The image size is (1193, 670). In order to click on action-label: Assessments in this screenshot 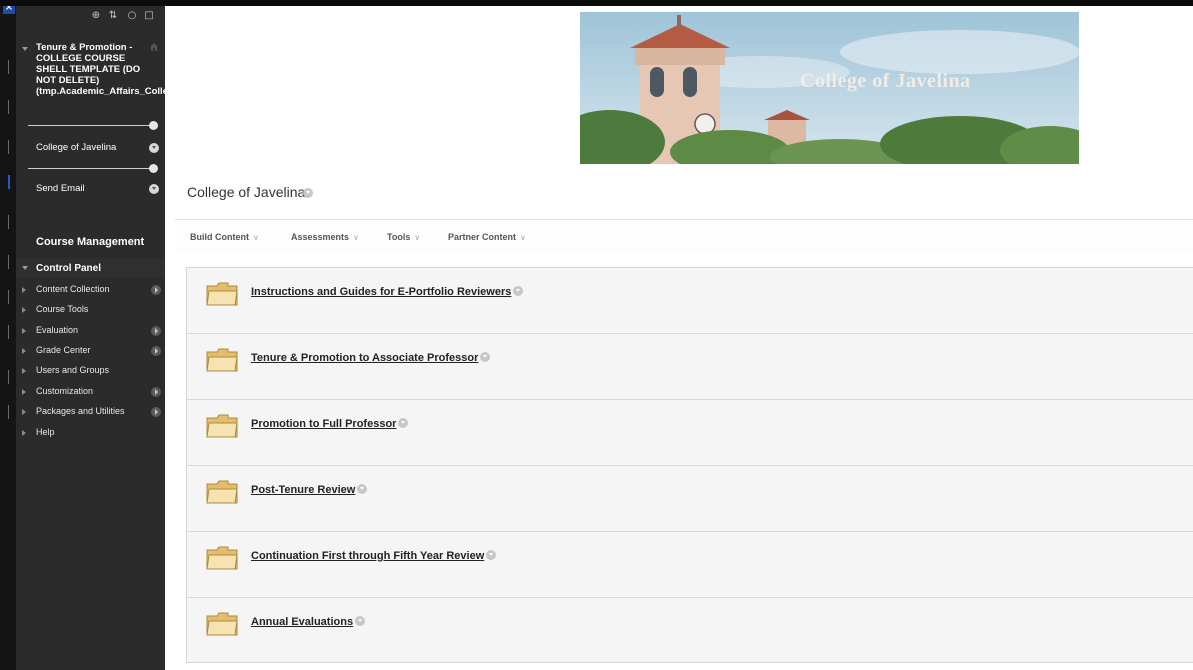, I will do `click(320, 237)`.